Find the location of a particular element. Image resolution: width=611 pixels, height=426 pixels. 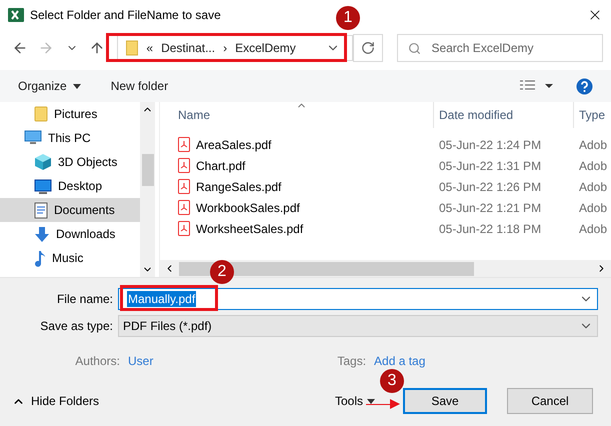

navigation-item: Downloads is located at coordinates (70, 234).